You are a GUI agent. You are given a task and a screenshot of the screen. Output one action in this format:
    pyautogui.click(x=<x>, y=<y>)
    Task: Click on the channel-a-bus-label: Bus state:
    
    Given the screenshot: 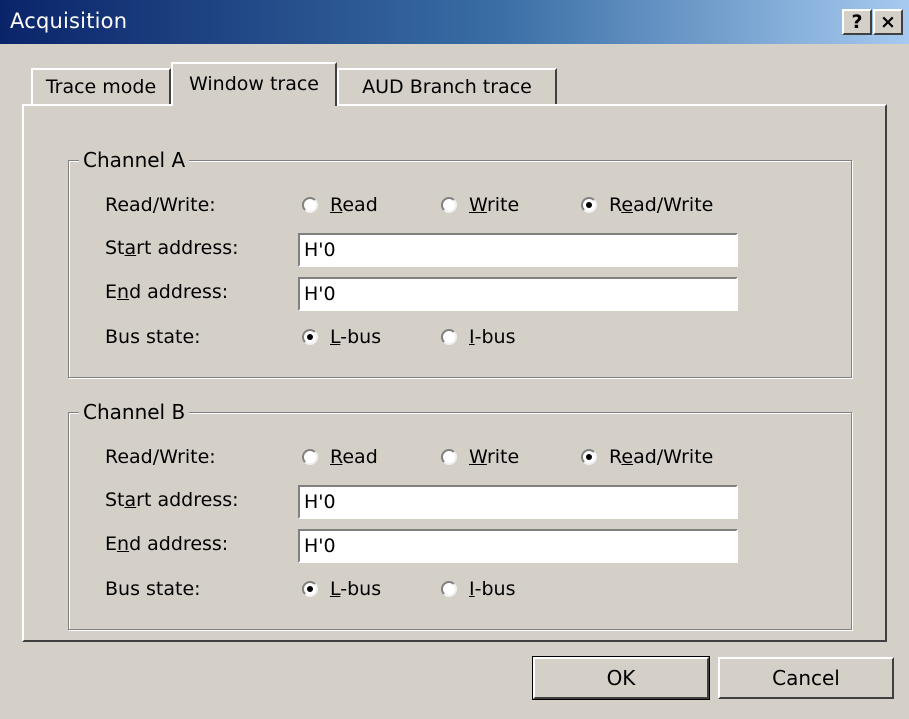 What is the action you would take?
    pyautogui.click(x=153, y=337)
    